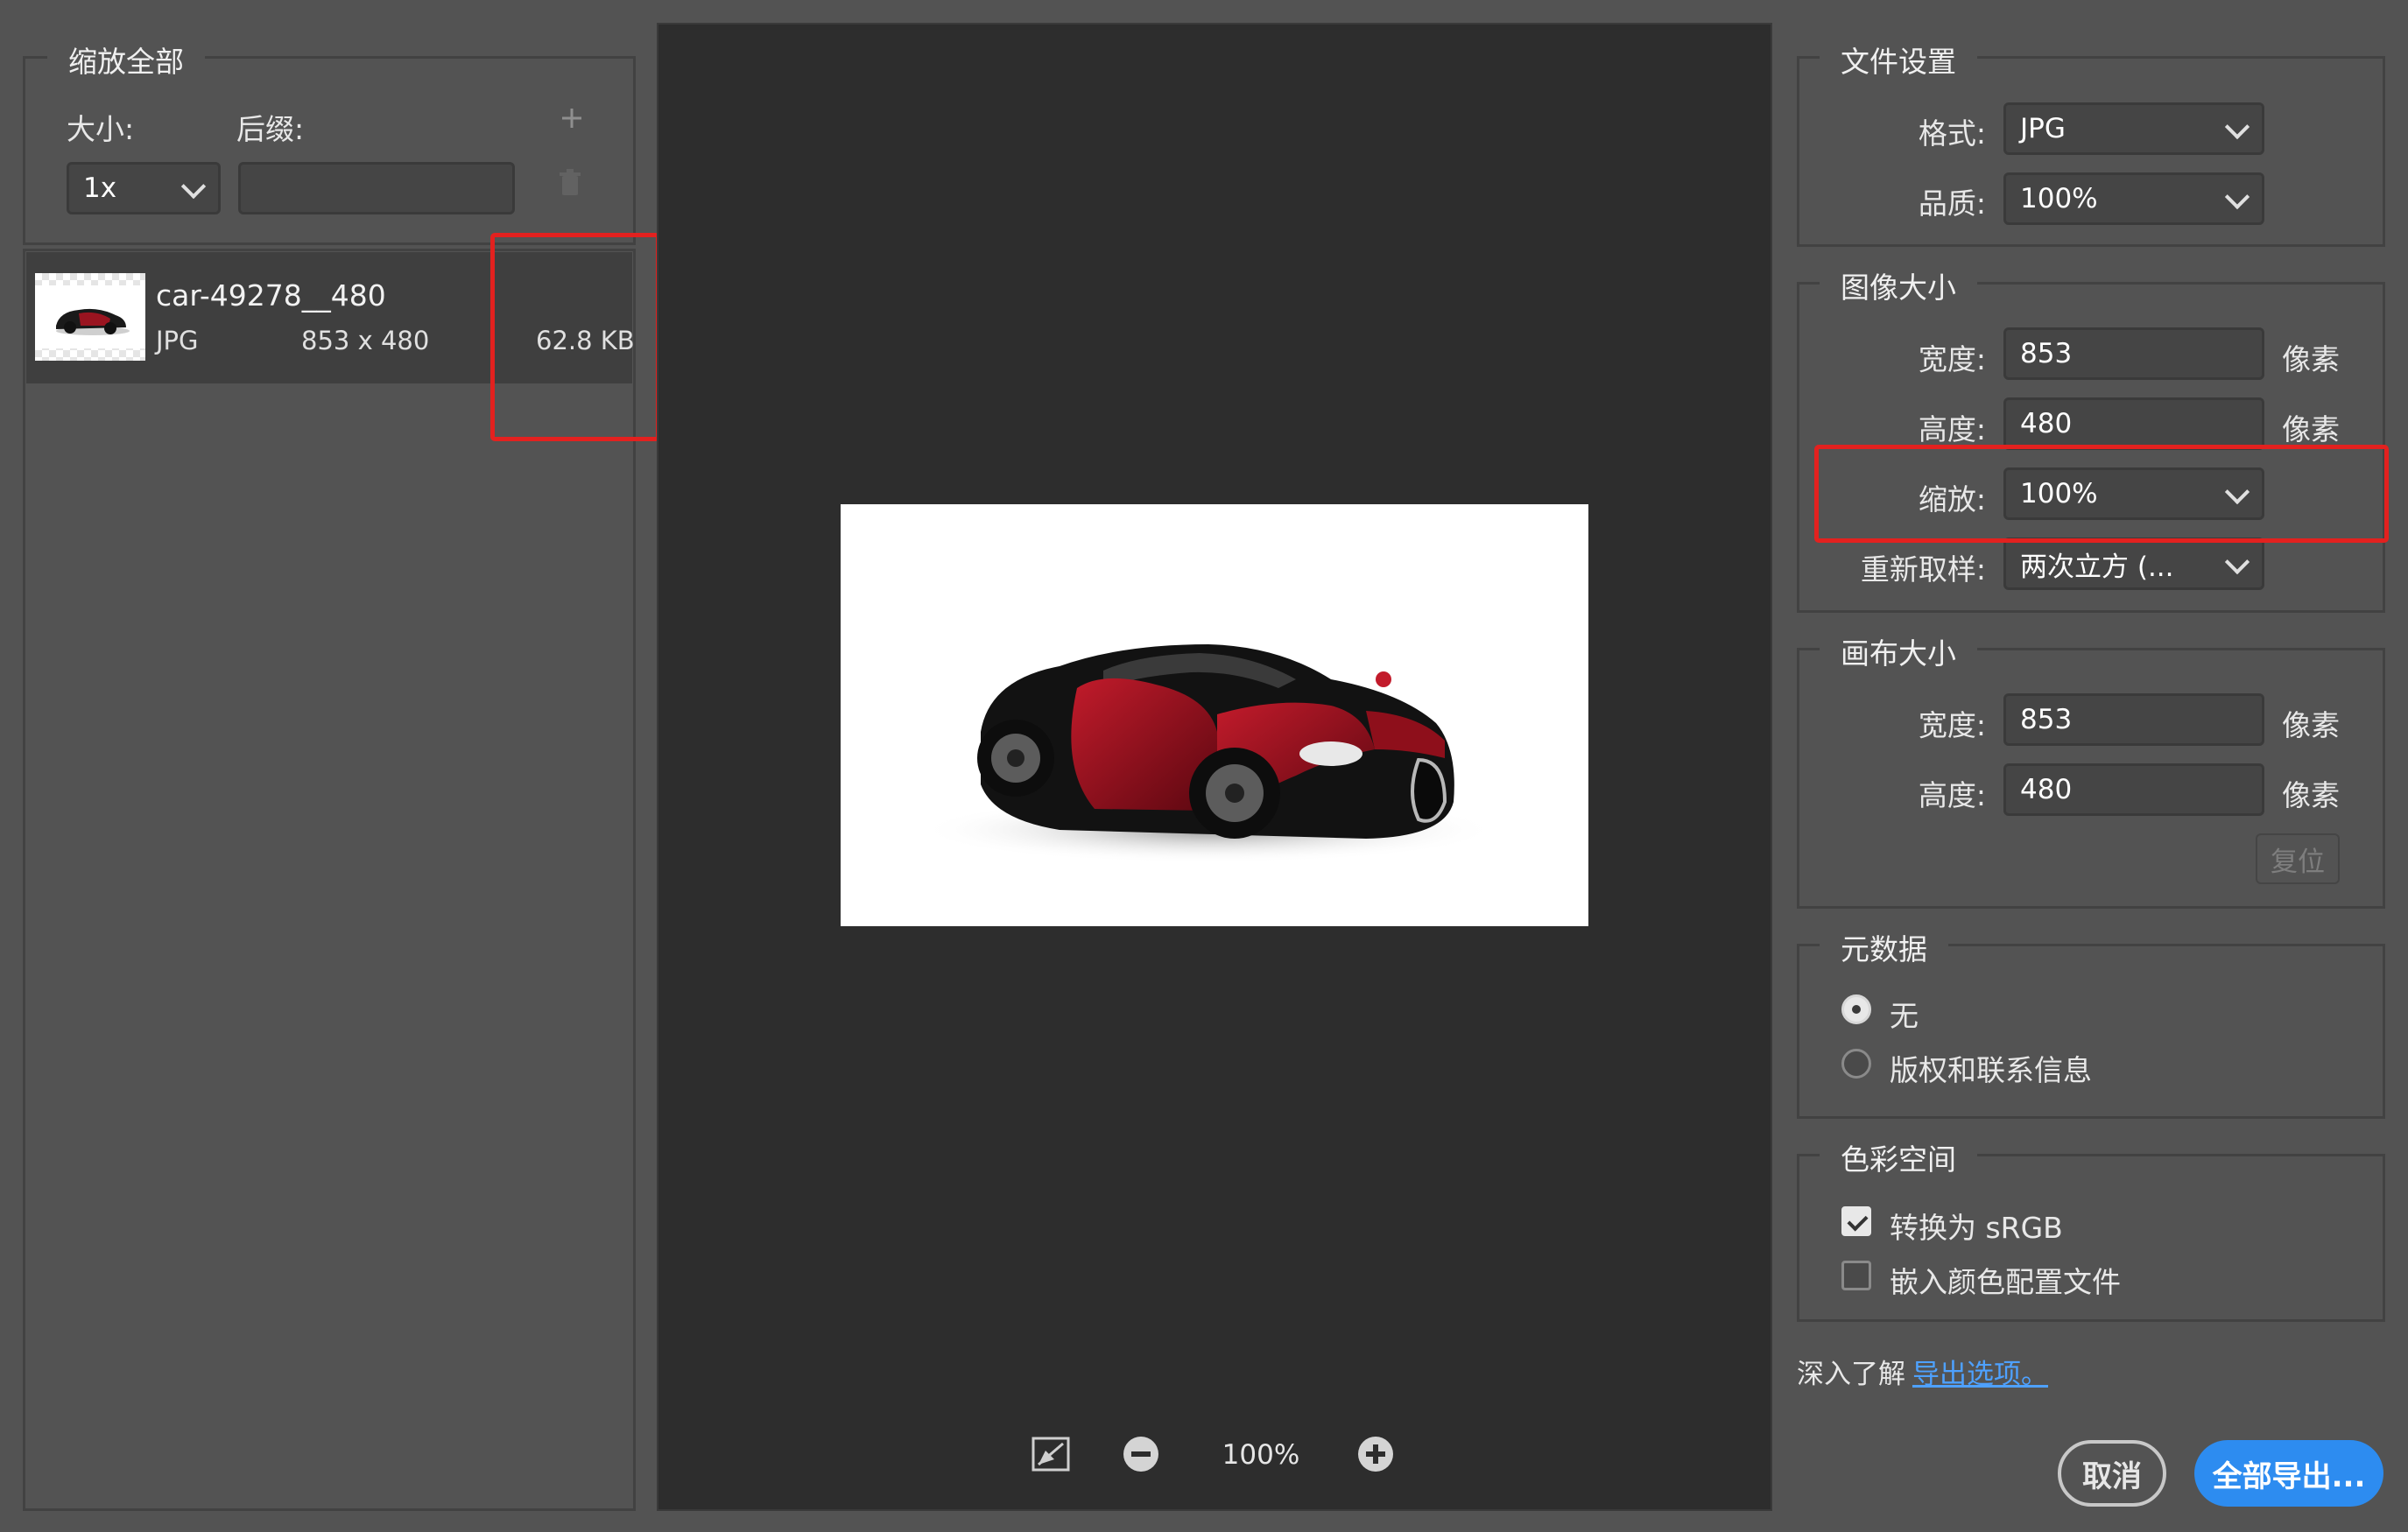 The height and width of the screenshot is (1532, 2408). I want to click on image-height-label: 高度:, so click(1952, 429).